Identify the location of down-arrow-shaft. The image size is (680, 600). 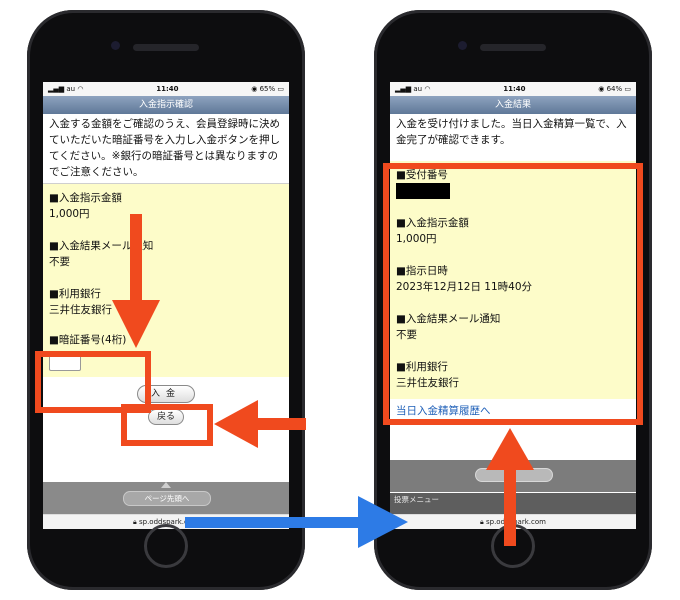
(136, 259).